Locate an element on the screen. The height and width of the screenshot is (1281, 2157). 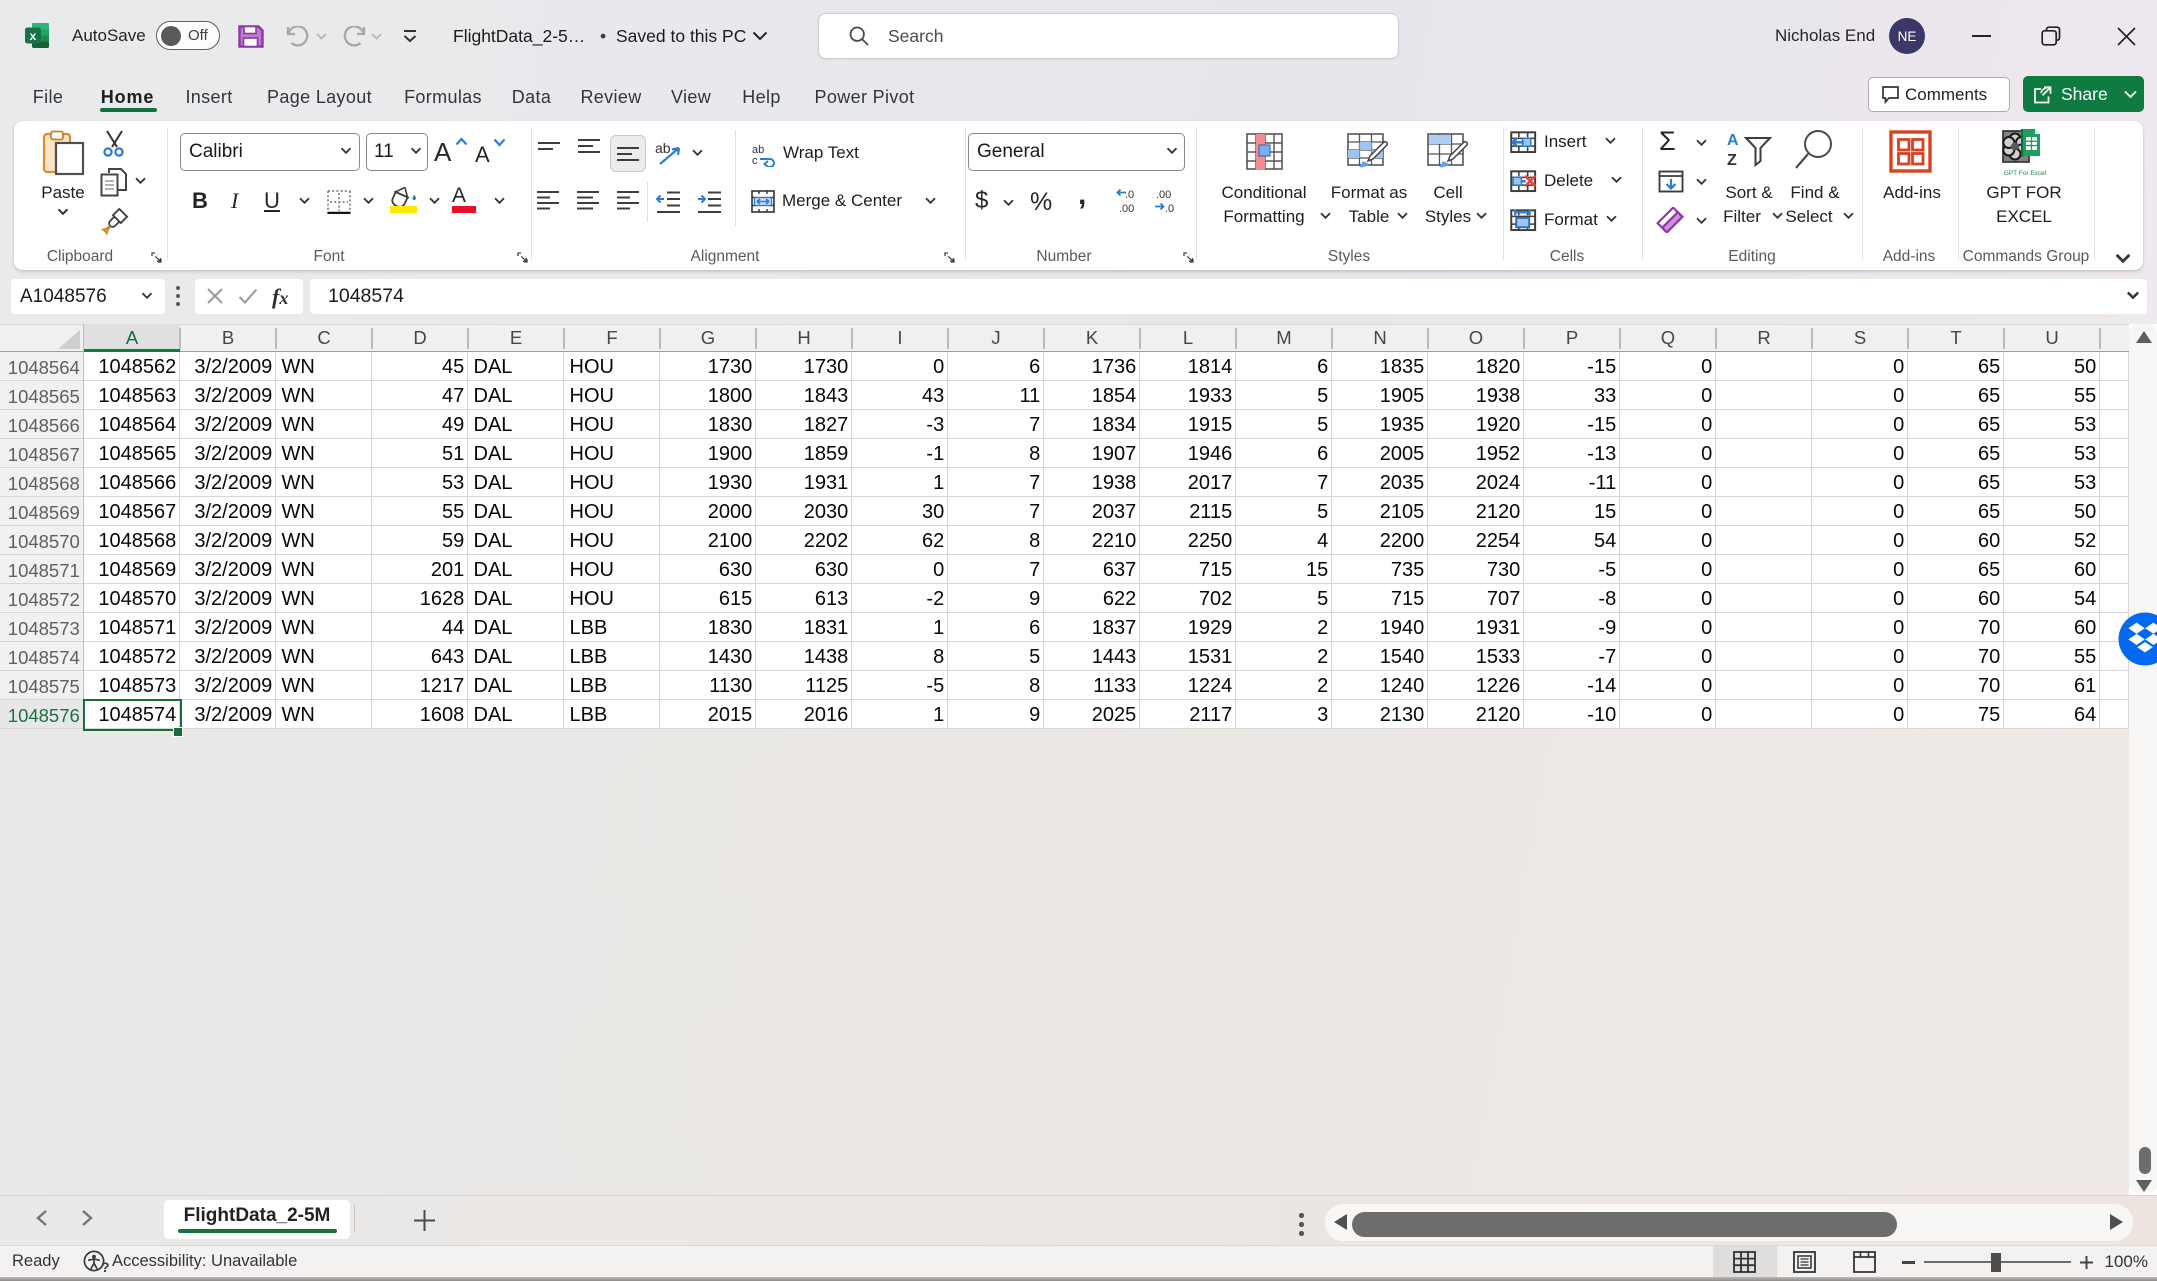
svg-text: Z is located at coordinates (1732, 160).